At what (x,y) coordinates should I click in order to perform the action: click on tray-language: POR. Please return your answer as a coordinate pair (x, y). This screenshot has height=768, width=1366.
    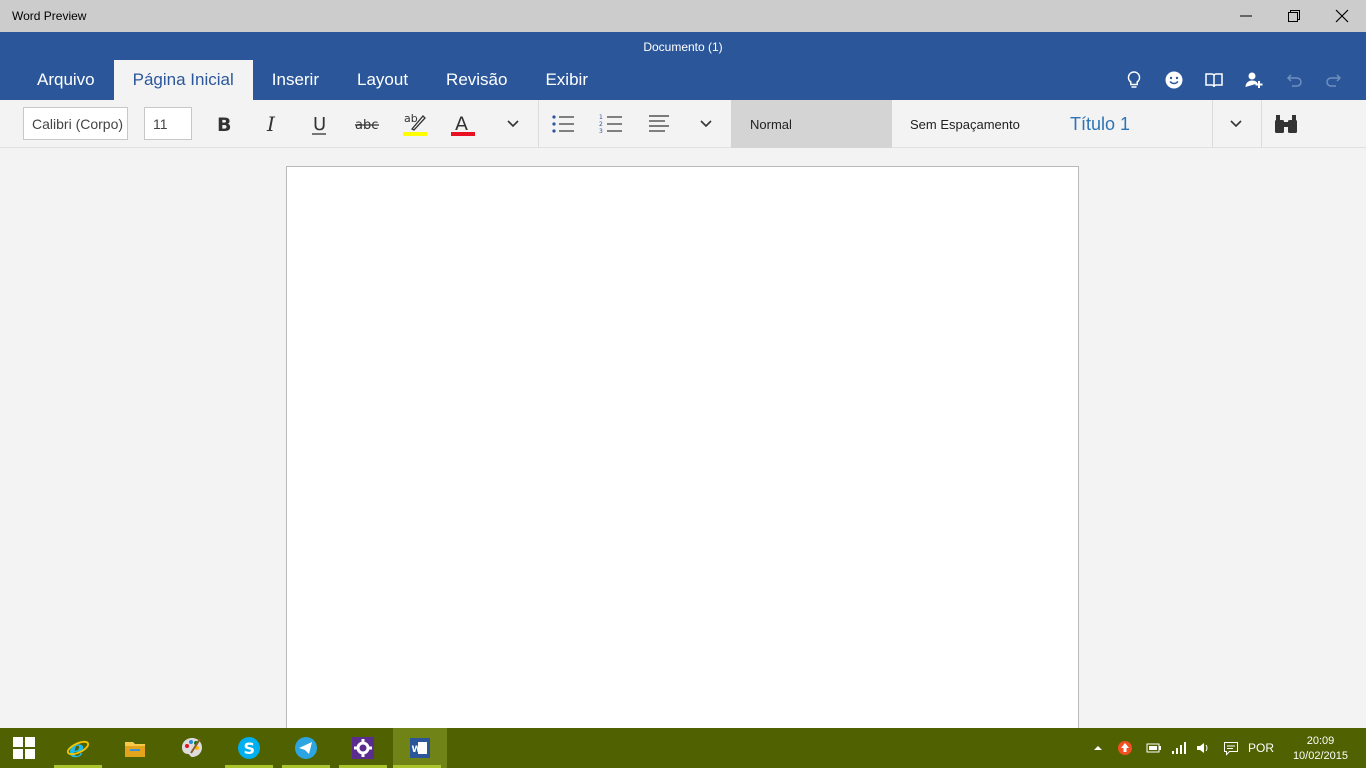
    Looking at the image, I should click on (1261, 748).